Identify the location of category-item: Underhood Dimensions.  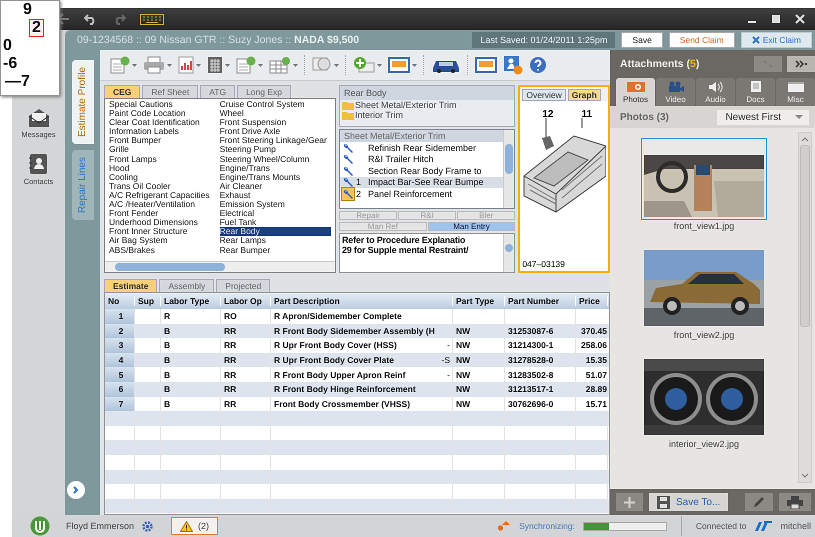
(161, 223).